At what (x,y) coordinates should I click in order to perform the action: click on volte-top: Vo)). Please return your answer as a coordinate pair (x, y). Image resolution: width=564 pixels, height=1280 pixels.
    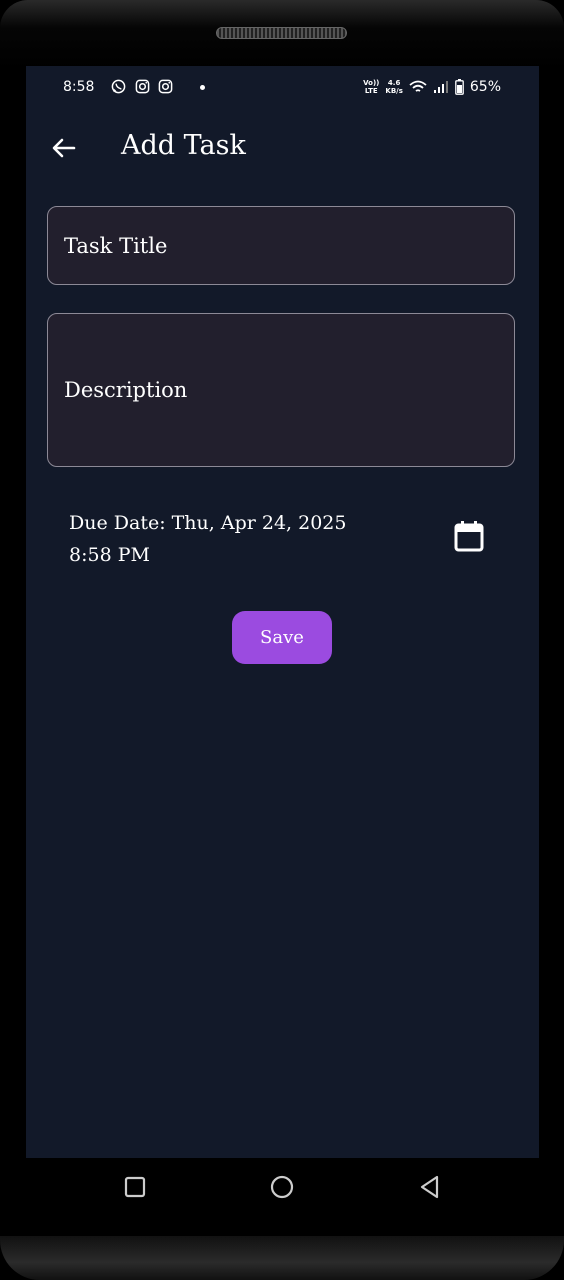
    Looking at the image, I should click on (371, 83).